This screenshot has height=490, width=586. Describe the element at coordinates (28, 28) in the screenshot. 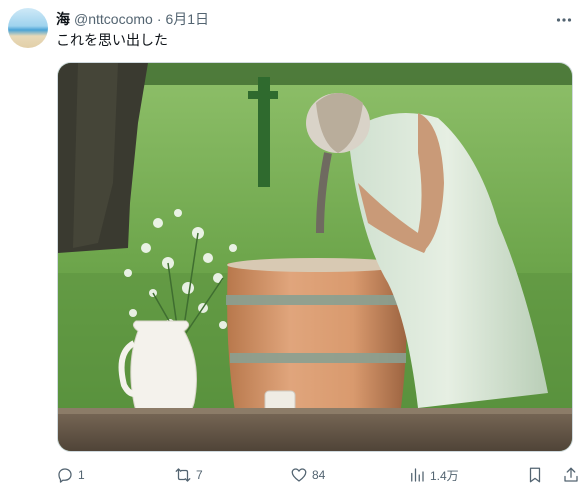

I see `avatar` at that location.